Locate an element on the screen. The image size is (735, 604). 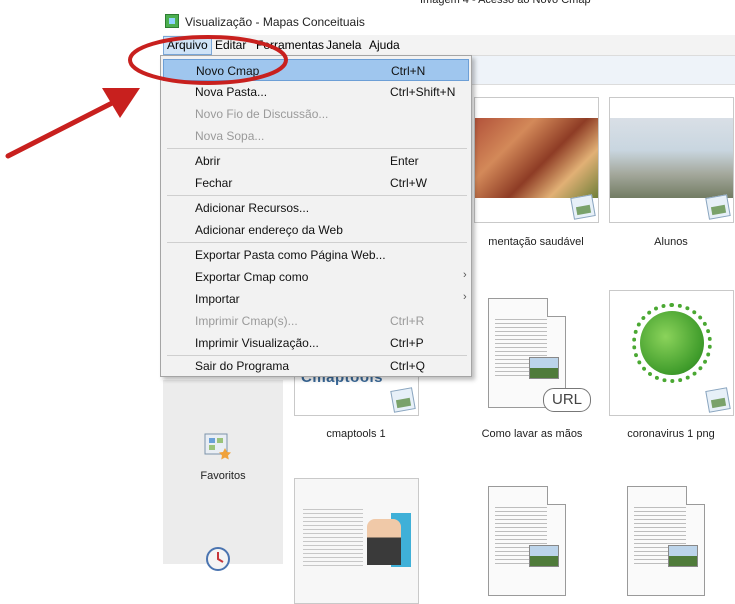
virus-image is located at coordinates (672, 343).